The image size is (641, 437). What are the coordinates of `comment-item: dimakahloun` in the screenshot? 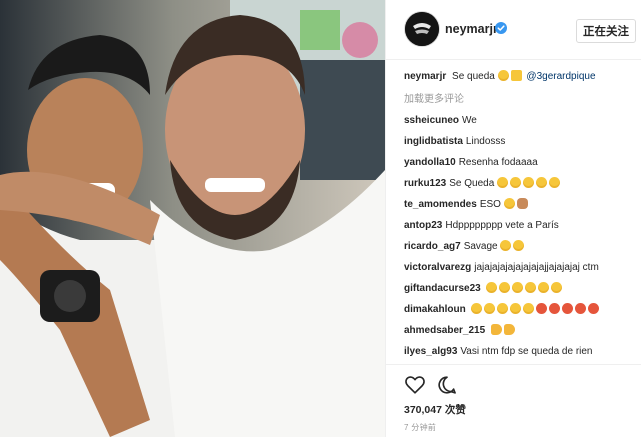 It's located at (520, 309).